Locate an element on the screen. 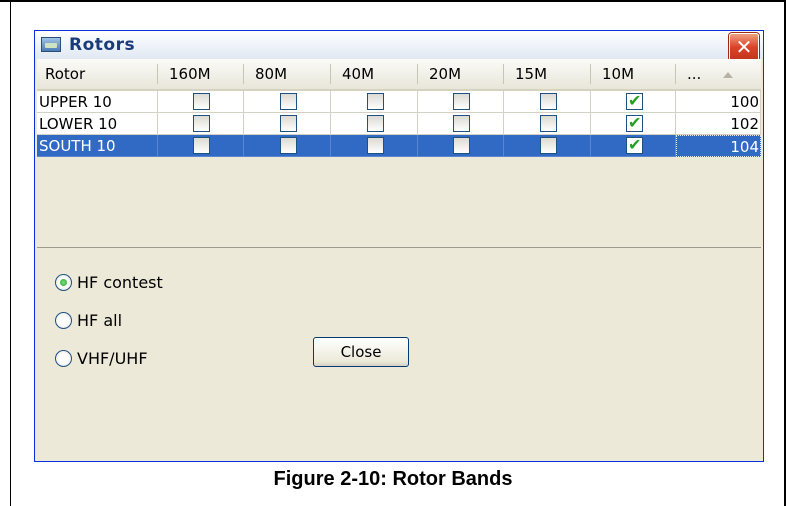  table-row: UPPER 10 ✔ 100 is located at coordinates (399, 102).